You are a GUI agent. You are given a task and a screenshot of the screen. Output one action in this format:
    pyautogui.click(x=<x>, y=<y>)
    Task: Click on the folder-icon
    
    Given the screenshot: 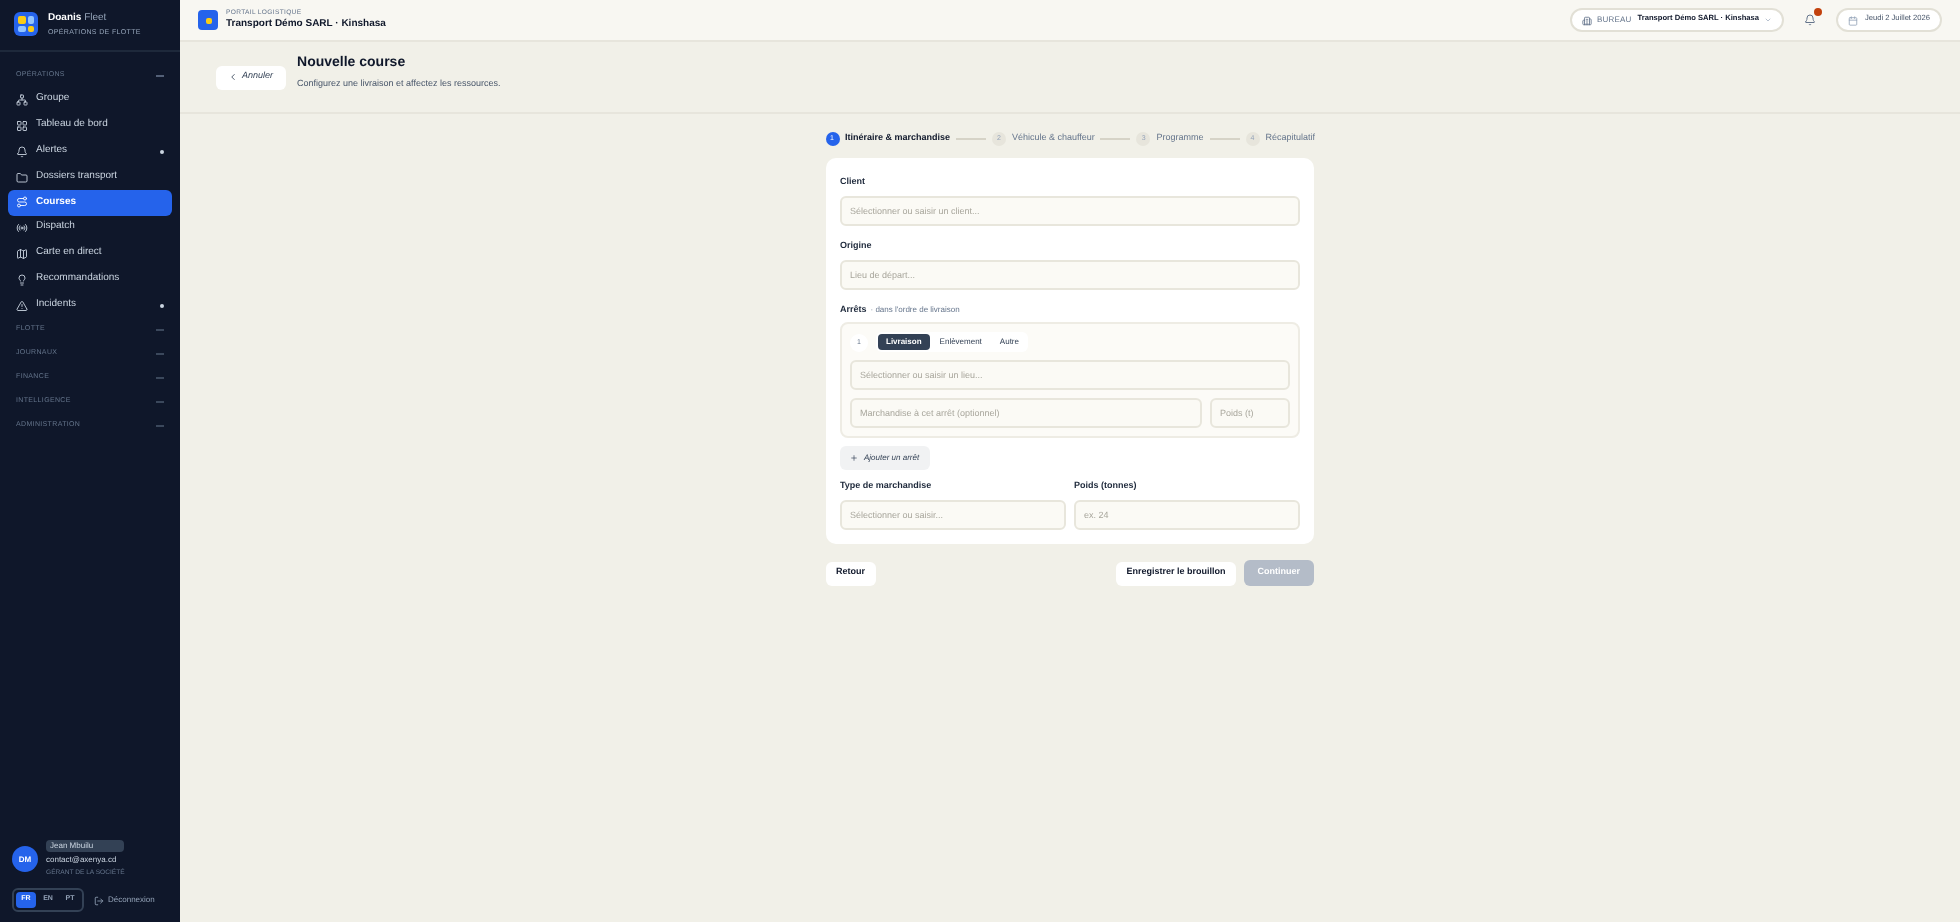 What is the action you would take?
    pyautogui.click(x=22, y=177)
    